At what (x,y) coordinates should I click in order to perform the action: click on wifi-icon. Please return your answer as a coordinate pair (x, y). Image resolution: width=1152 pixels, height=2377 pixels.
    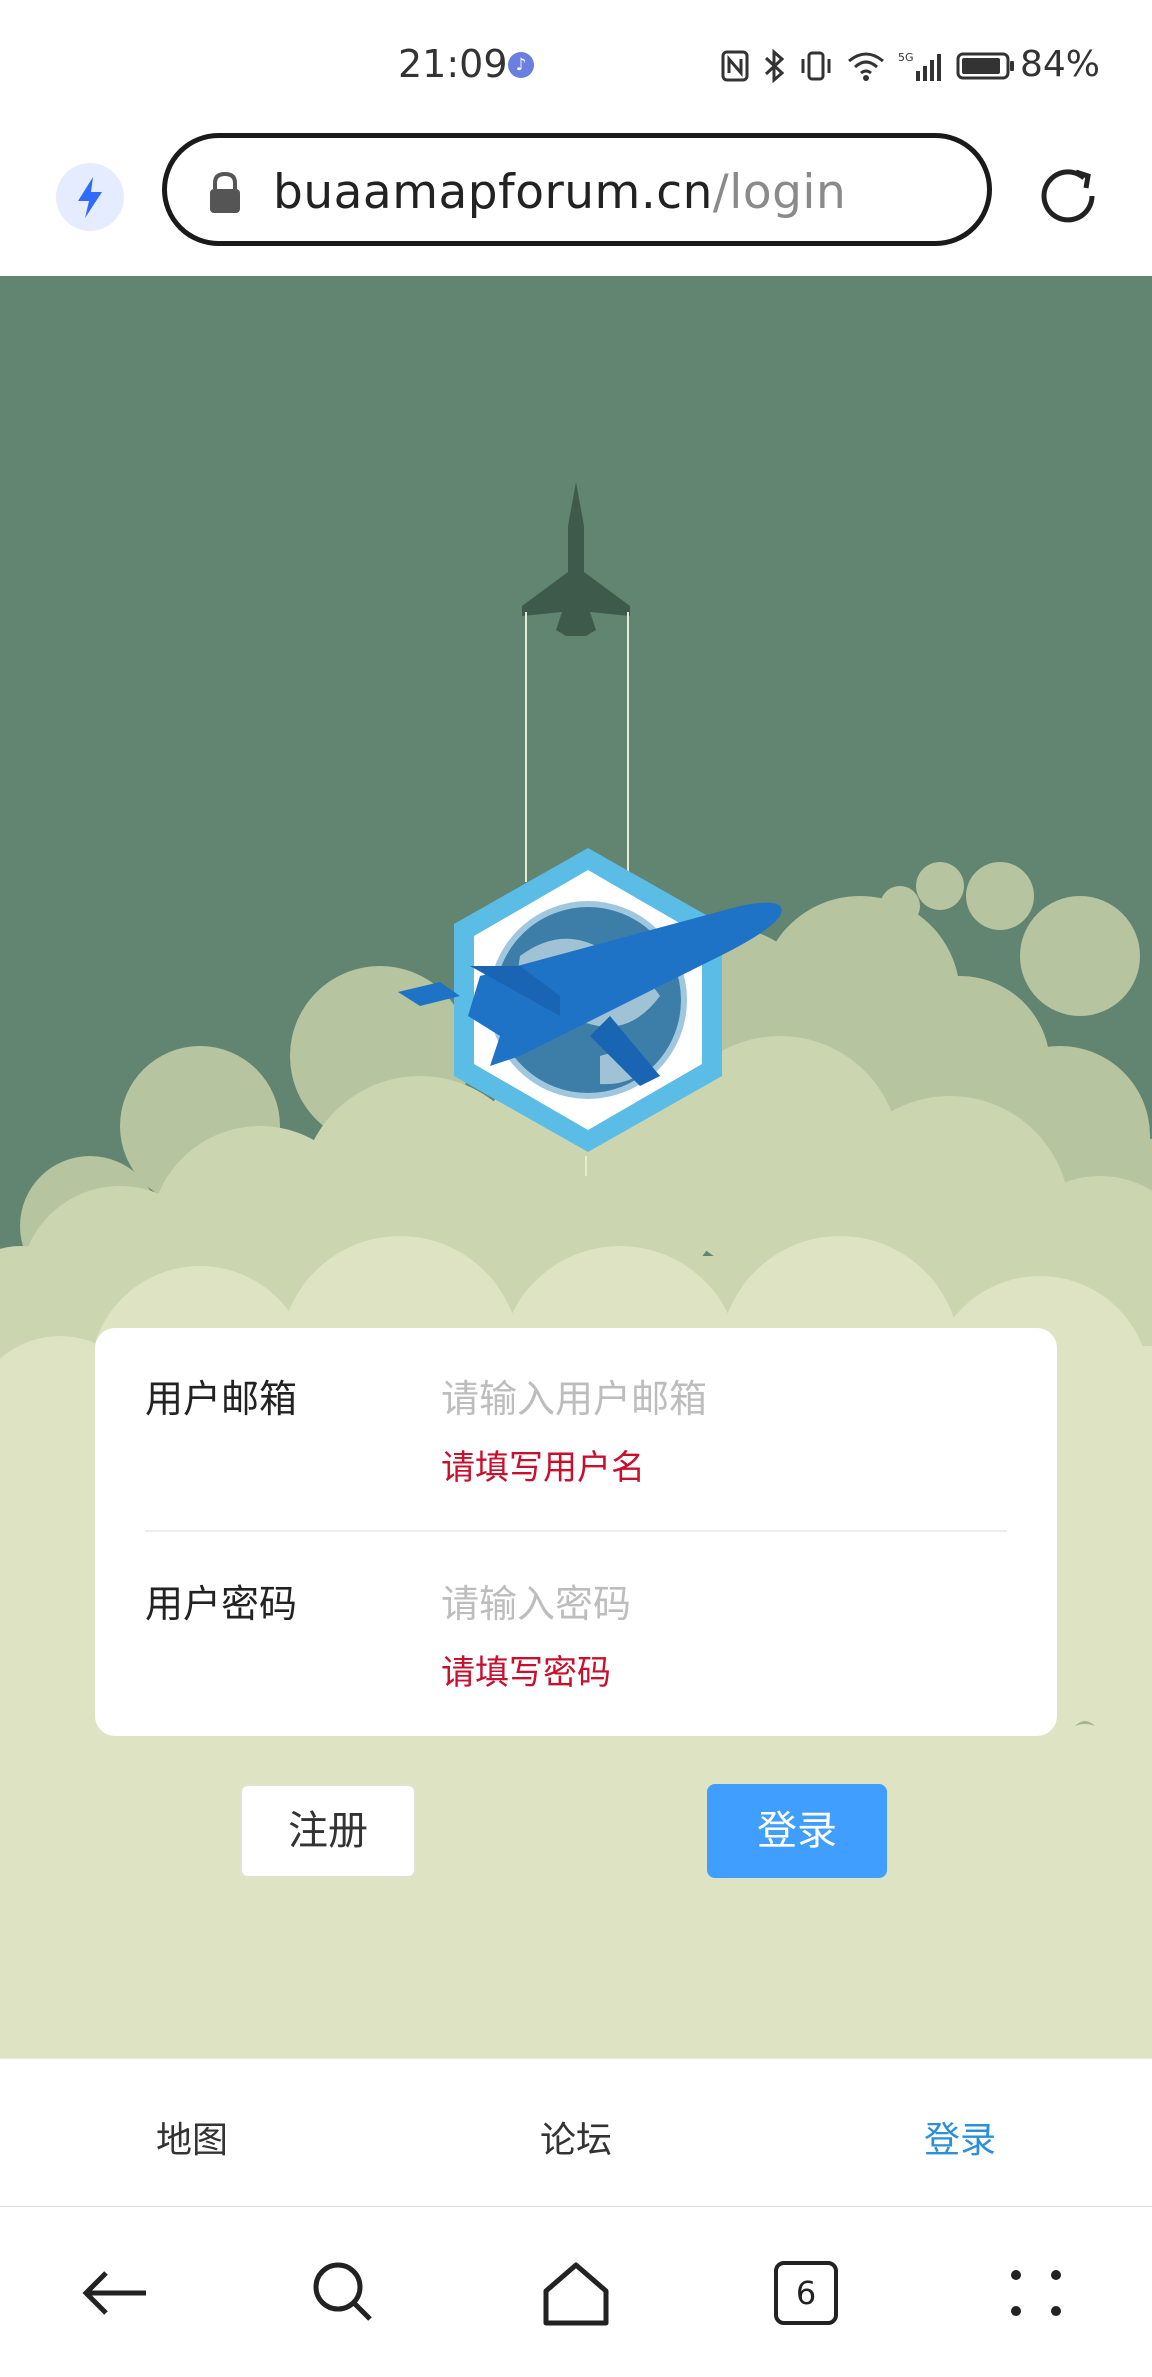
    Looking at the image, I should click on (866, 66).